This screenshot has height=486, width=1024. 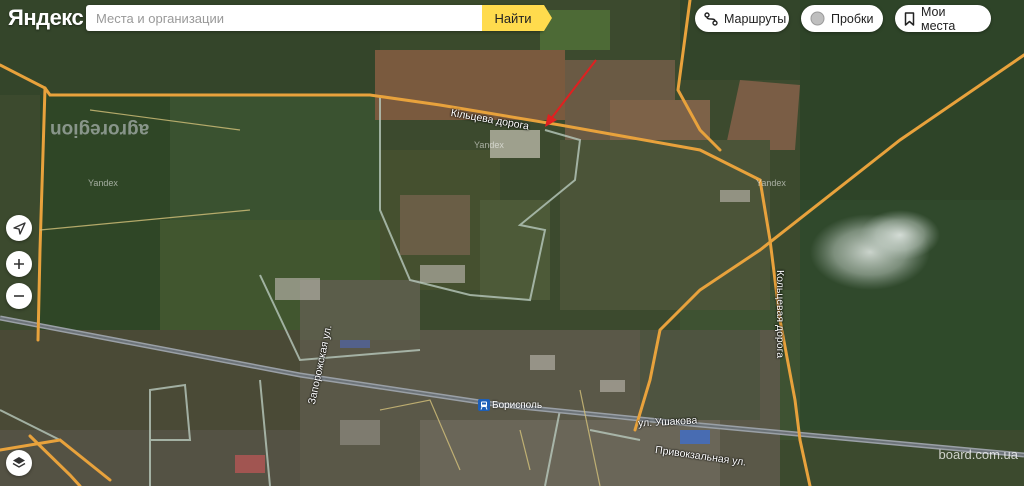 I want to click on layers-icon, so click(x=19, y=463).